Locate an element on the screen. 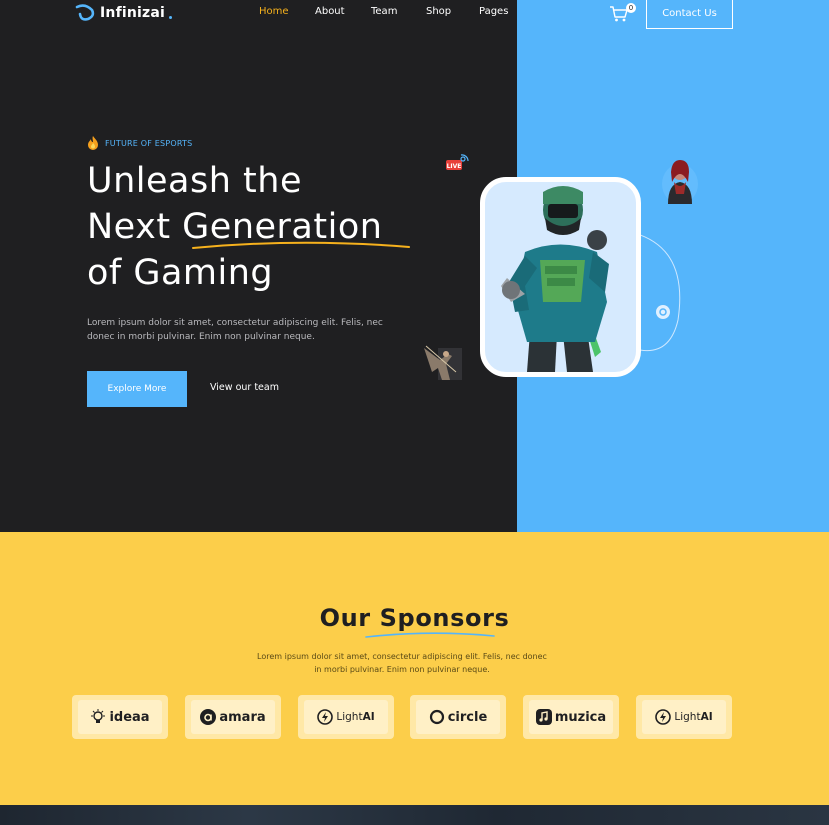 Image resolution: width=829 pixels, height=825 pixels. brand-logo: Infinizai is located at coordinates (123, 13).